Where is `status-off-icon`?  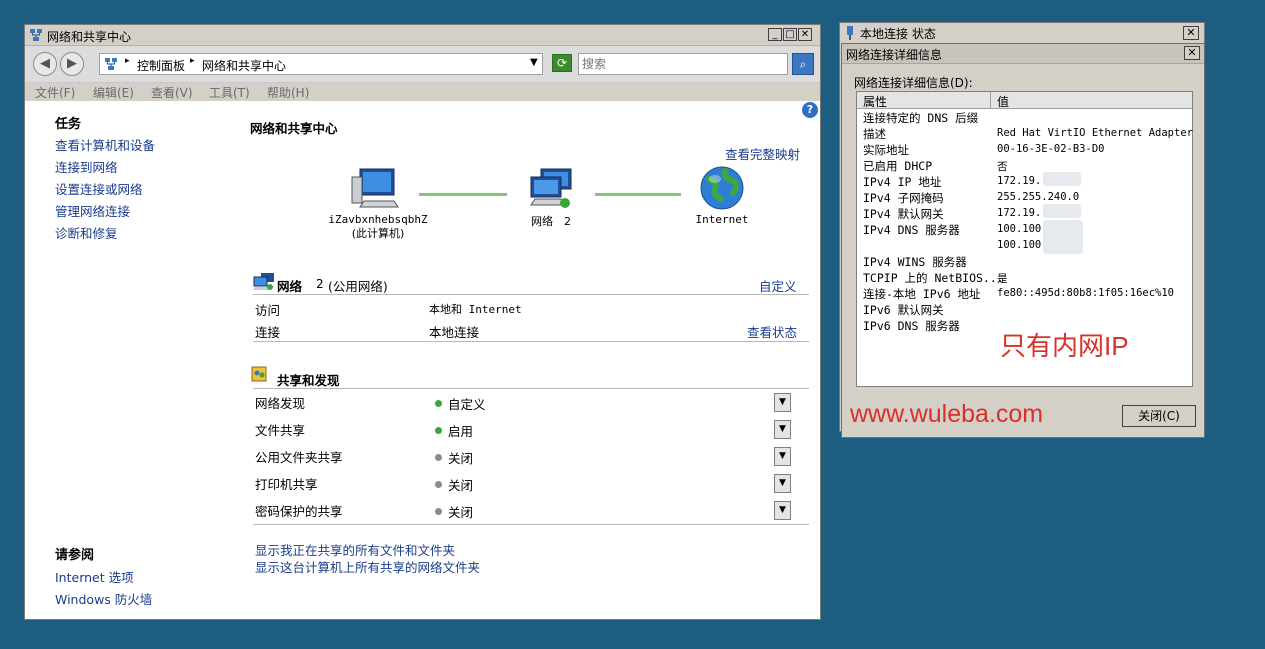 status-off-icon is located at coordinates (438, 457).